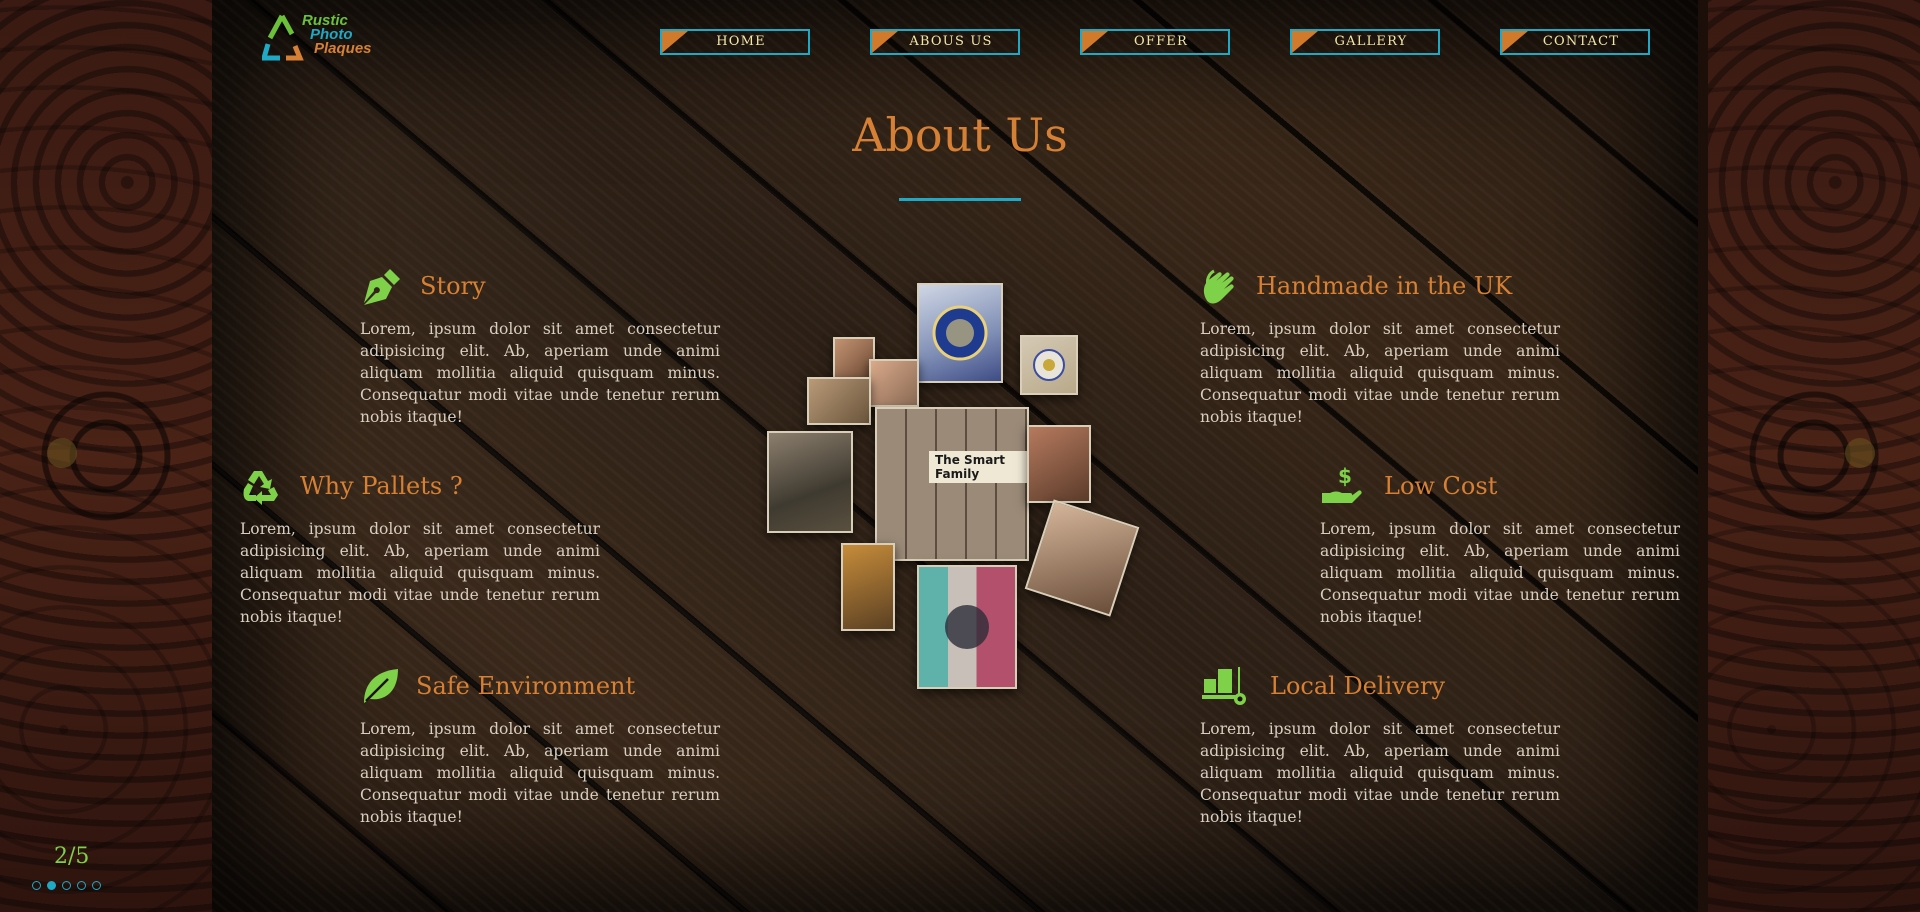 The height and width of the screenshot is (912, 1920). I want to click on nav-home-label: HOME, so click(741, 41).